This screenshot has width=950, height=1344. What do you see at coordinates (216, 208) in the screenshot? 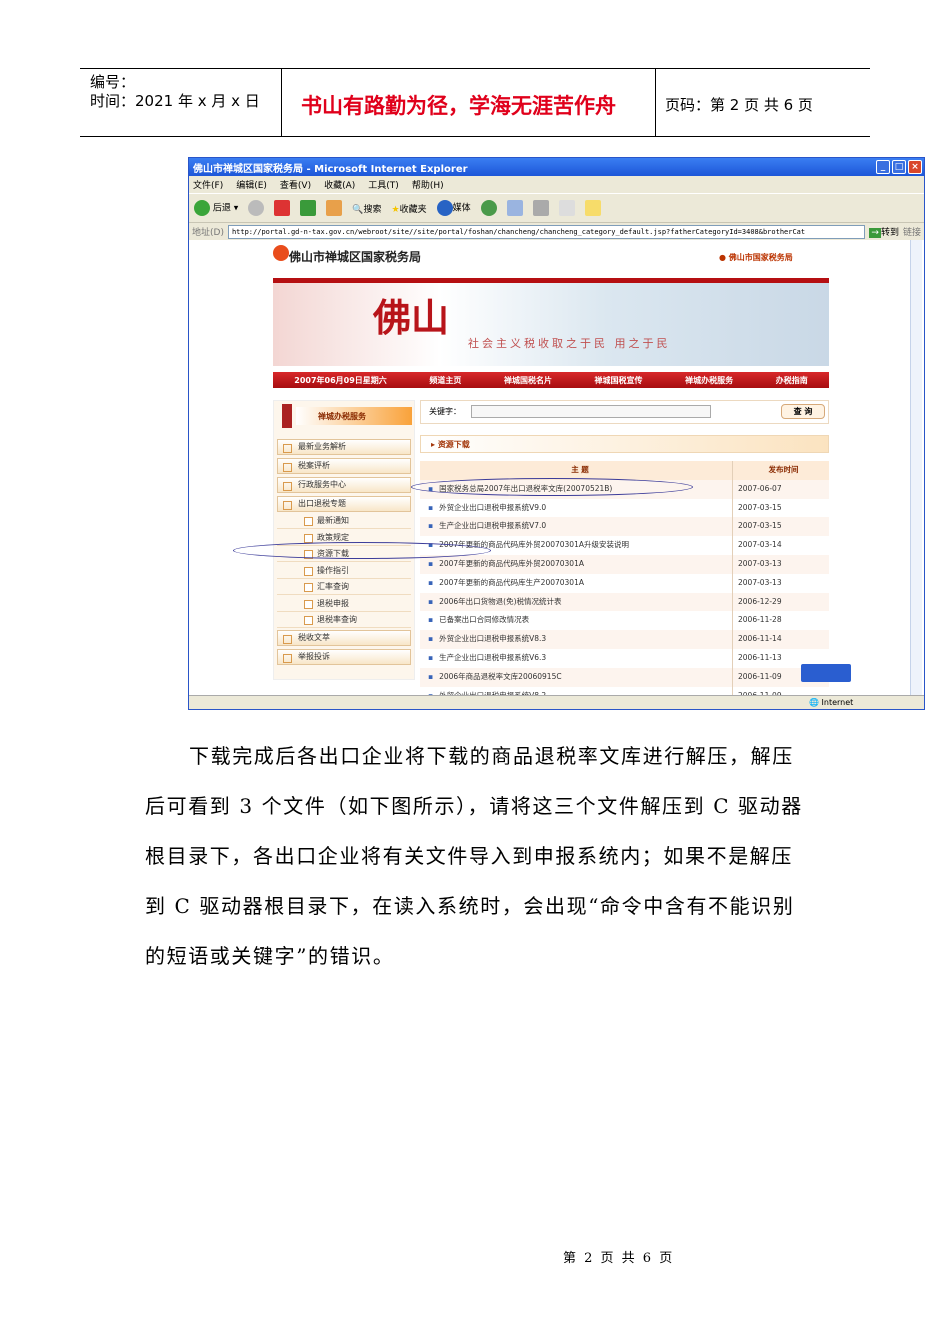
I see `back-button: 后退 ▾` at bounding box center [216, 208].